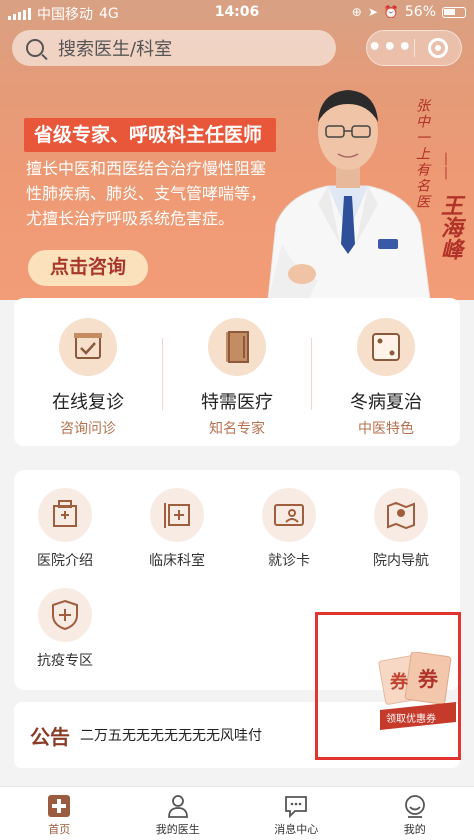 This screenshot has height=840, width=474. What do you see at coordinates (391, 12) in the screenshot?
I see `alarm-icon: ⏰` at bounding box center [391, 12].